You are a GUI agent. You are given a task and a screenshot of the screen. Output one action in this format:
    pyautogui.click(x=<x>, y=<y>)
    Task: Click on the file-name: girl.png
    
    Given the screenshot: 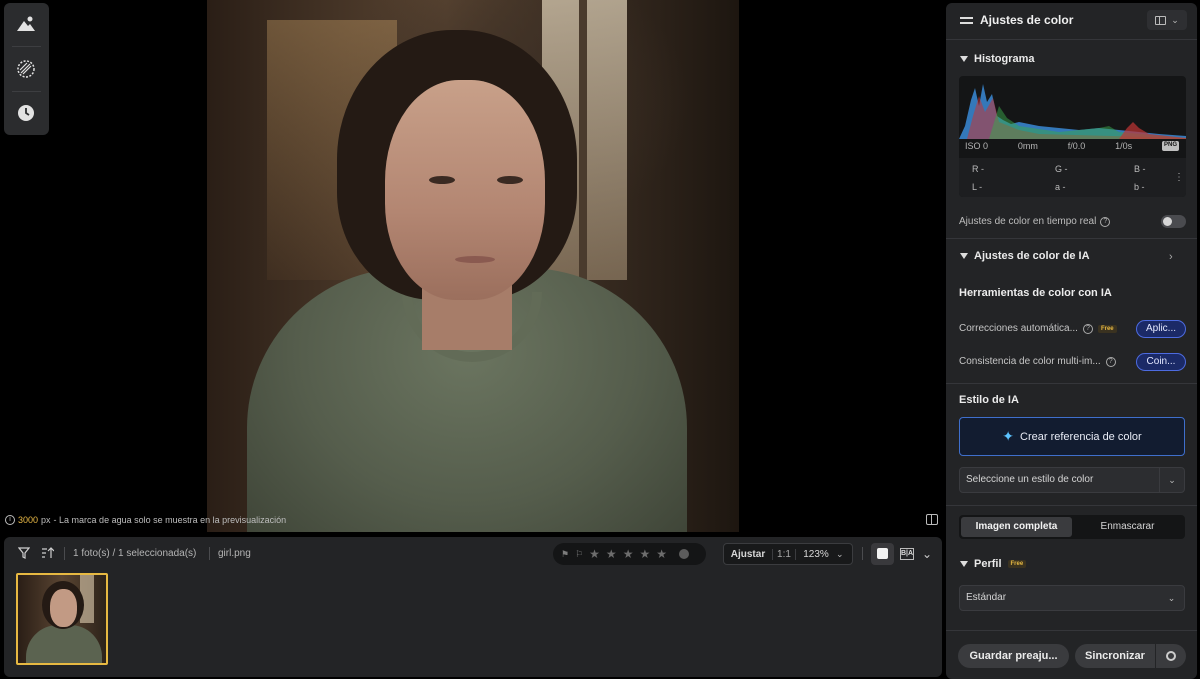 What is the action you would take?
    pyautogui.click(x=234, y=553)
    